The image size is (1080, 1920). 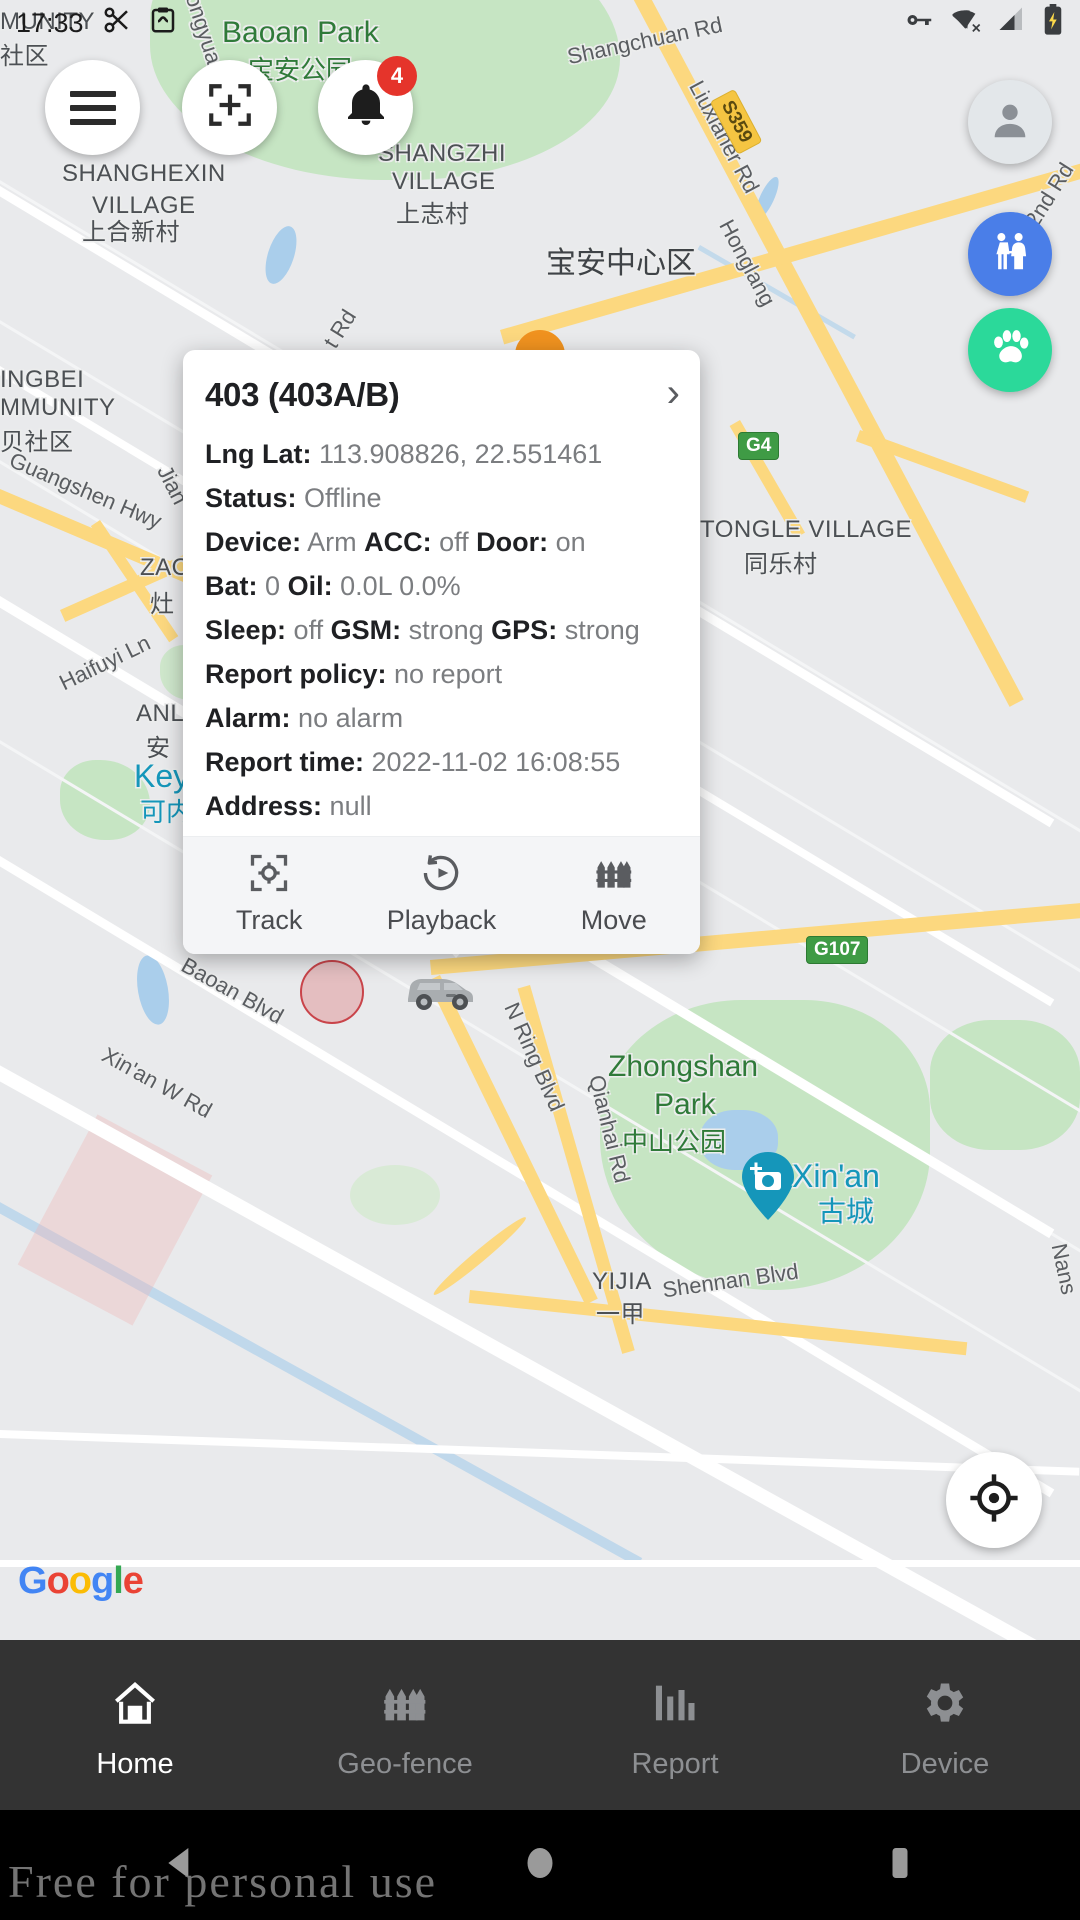 I want to click on account-button, so click(x=1010, y=122).